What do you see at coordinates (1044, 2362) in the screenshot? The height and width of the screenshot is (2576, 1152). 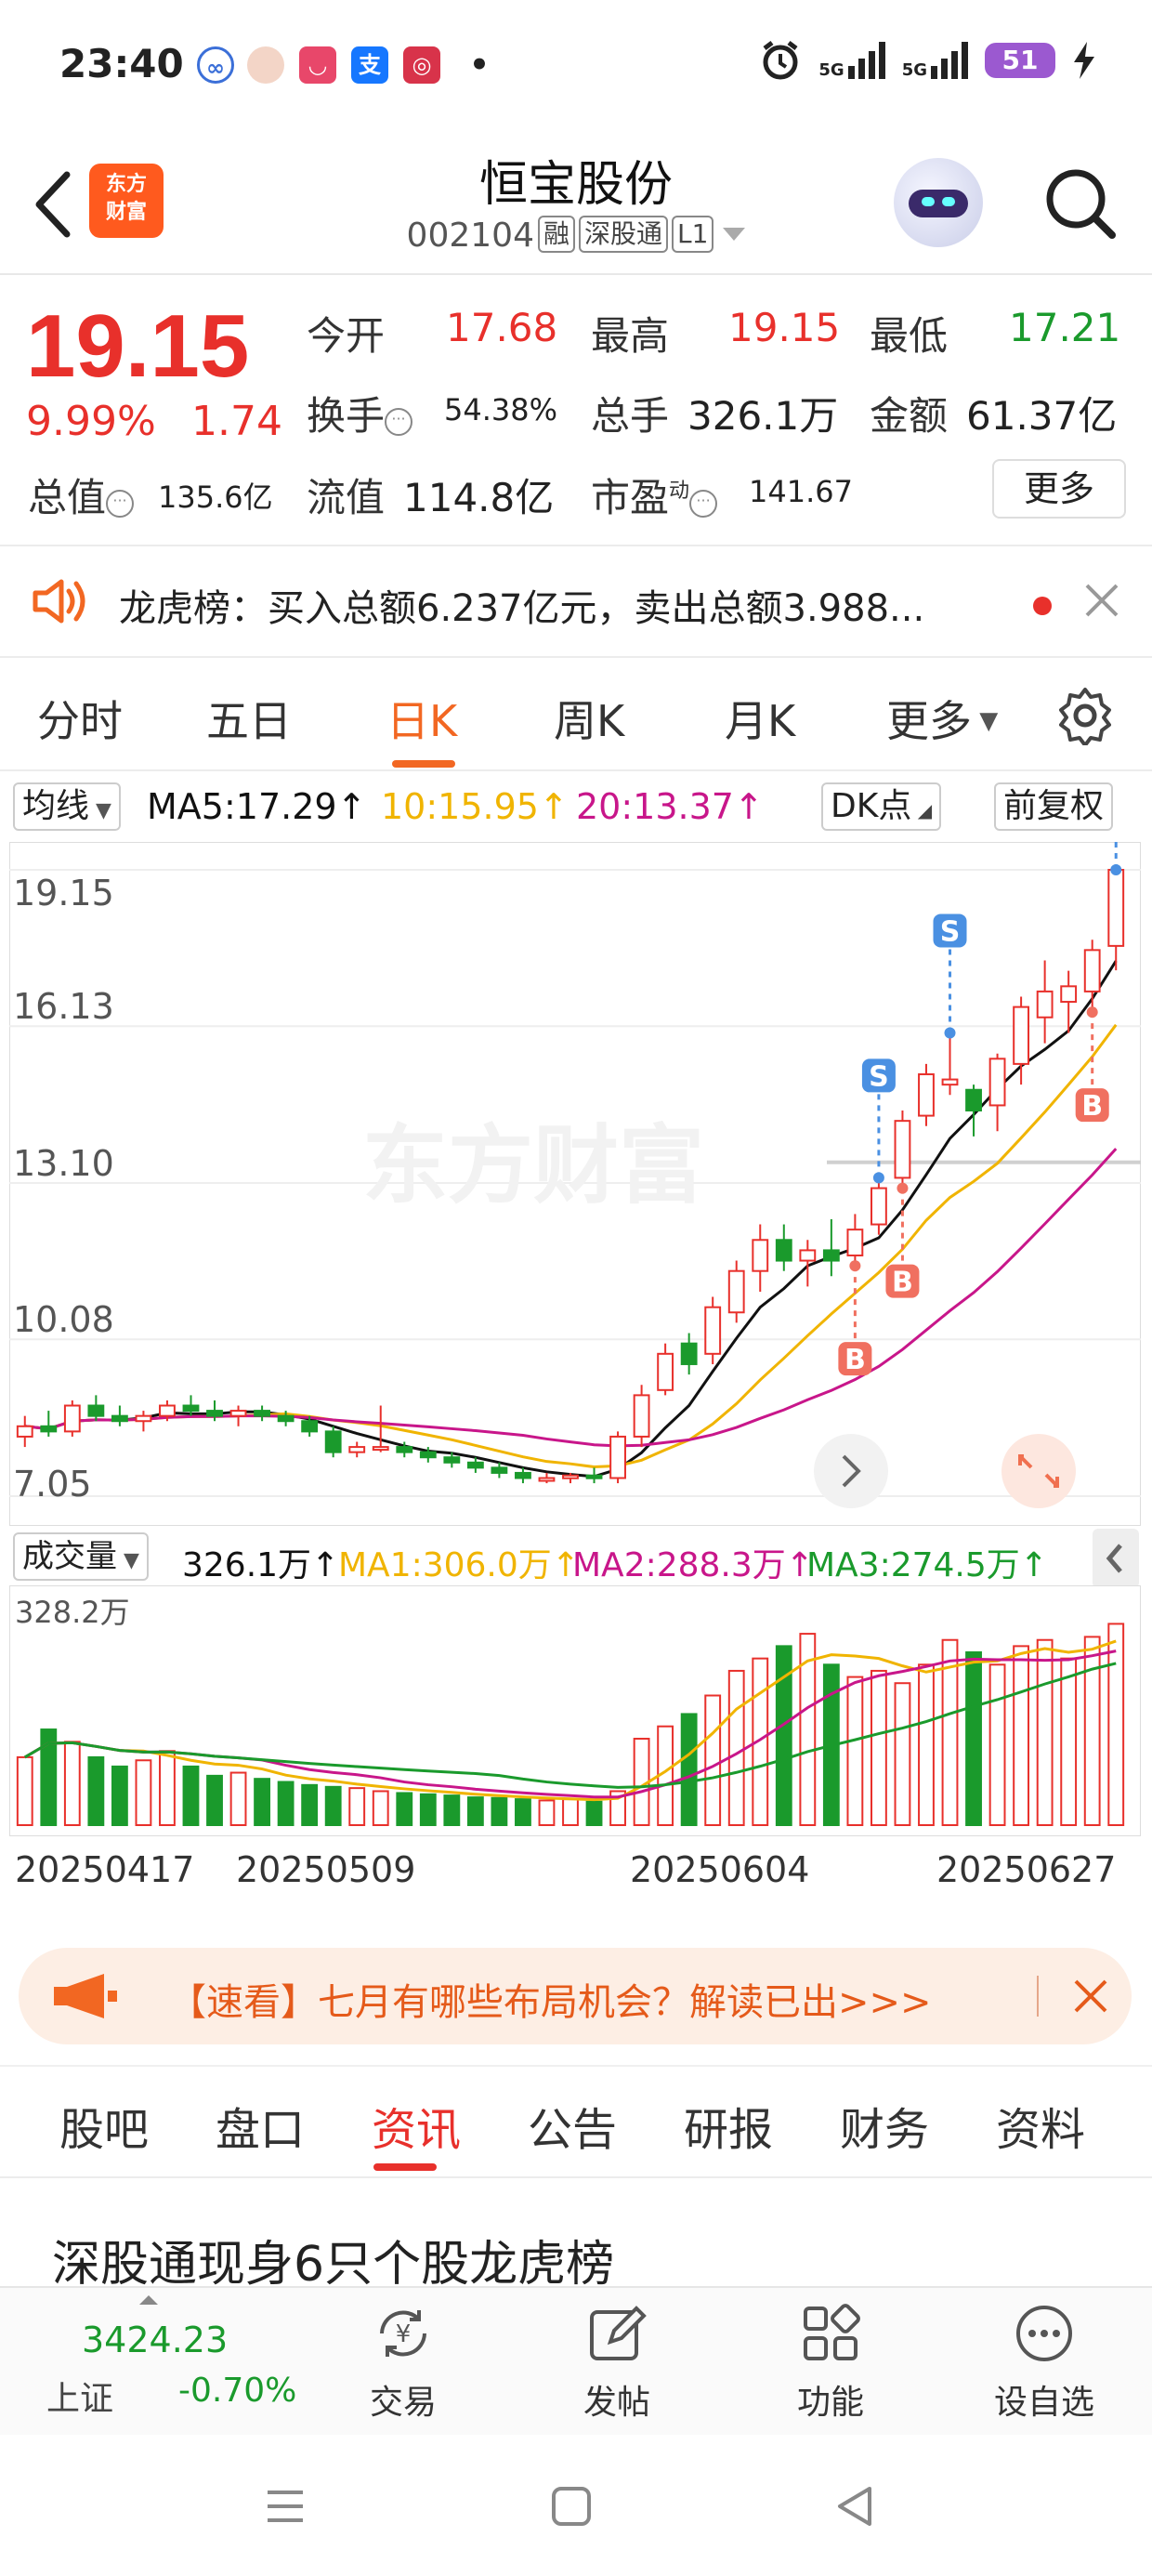 I see `add-watchlist-button: 设自选` at bounding box center [1044, 2362].